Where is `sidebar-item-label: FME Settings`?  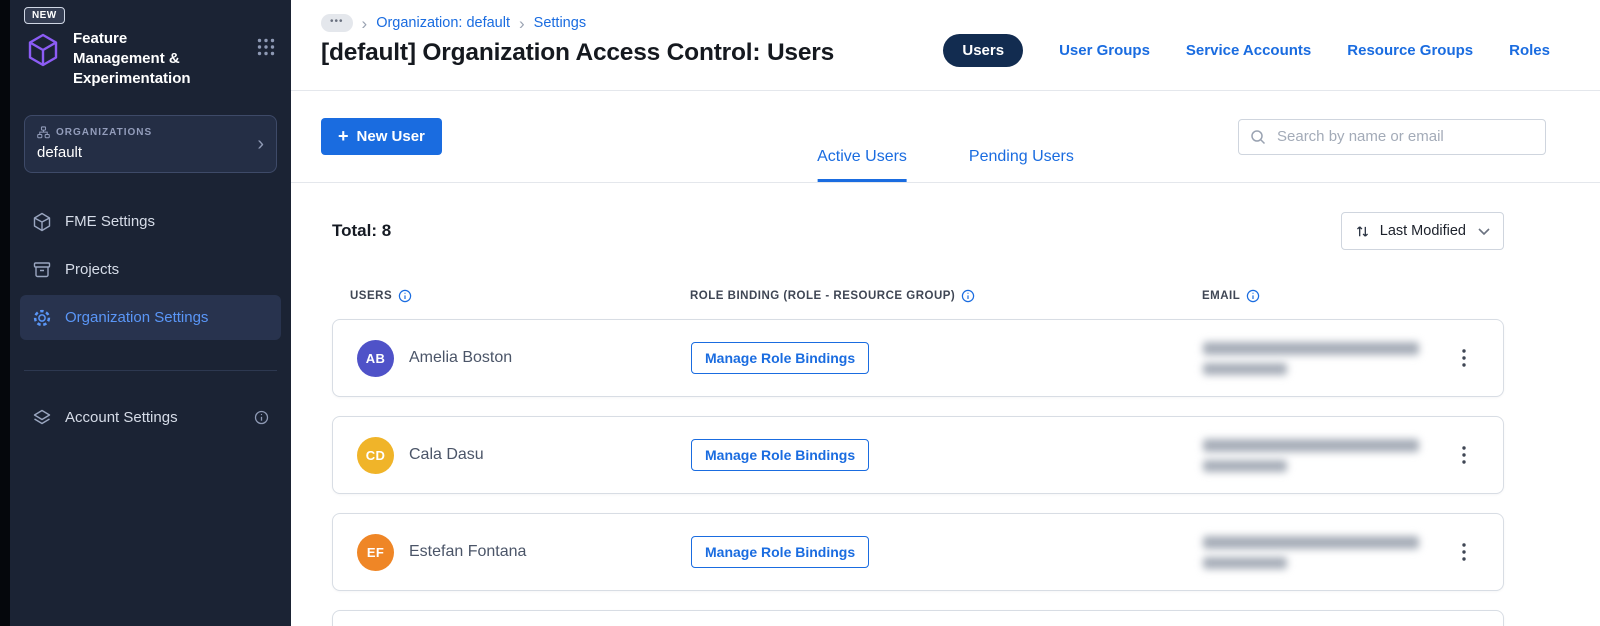
sidebar-item-label: FME Settings is located at coordinates (110, 222).